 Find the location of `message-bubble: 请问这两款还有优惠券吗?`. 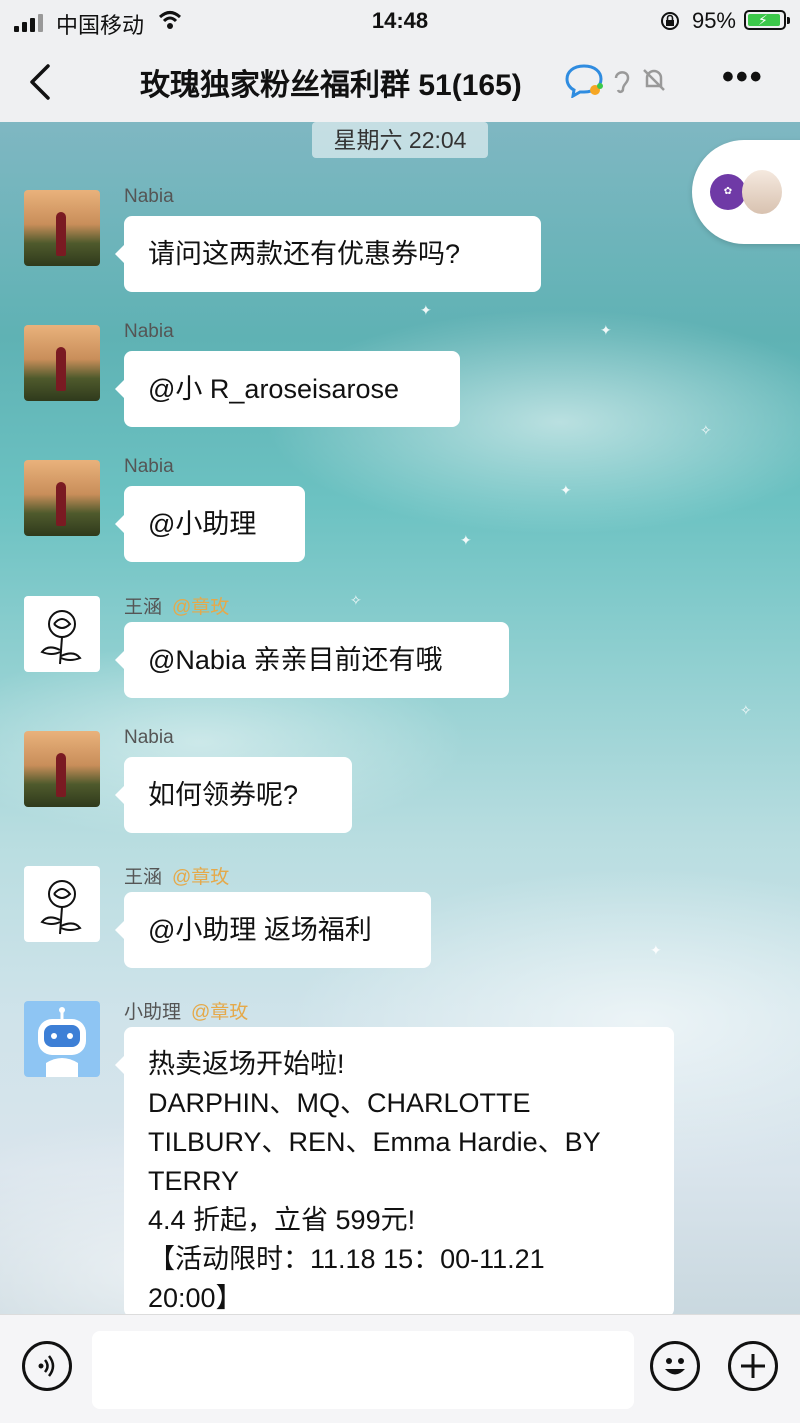

message-bubble: 请问这两款还有优惠券吗? is located at coordinates (328, 254).